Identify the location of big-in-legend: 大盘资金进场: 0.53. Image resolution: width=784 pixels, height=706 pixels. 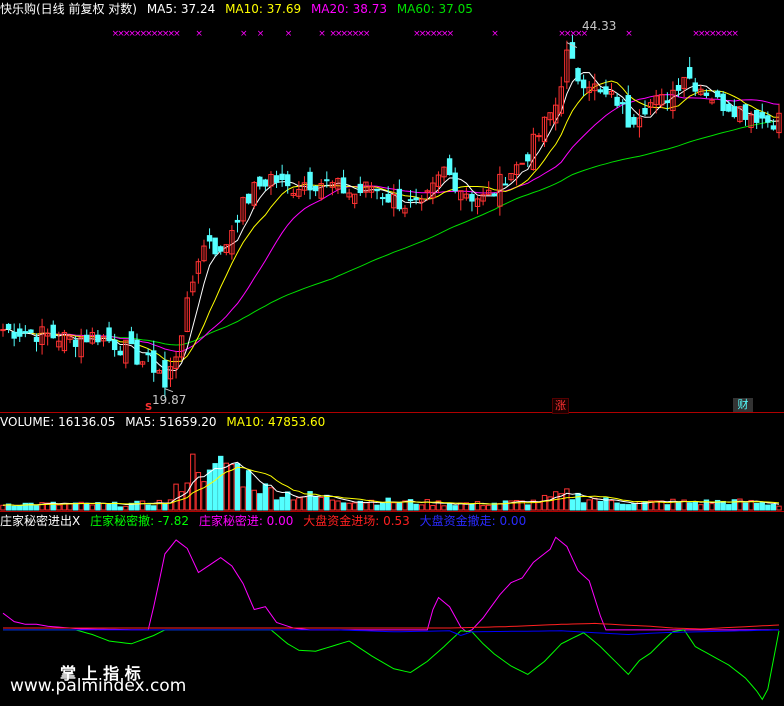
(356, 521).